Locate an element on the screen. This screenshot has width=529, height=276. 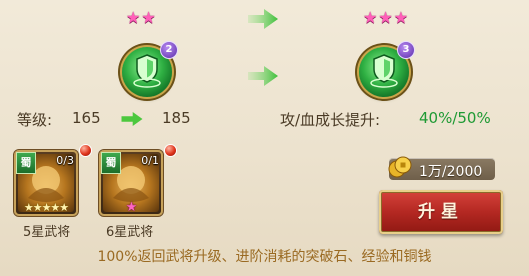
material-count: 0/3 is located at coordinates (65, 160).